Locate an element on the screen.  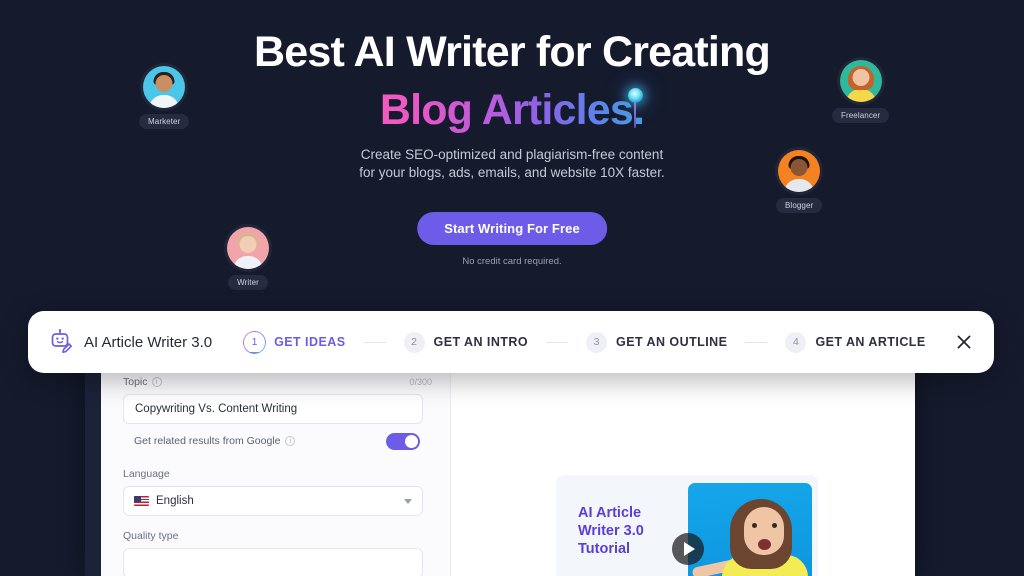
switch-knob is located at coordinates (411, 441).